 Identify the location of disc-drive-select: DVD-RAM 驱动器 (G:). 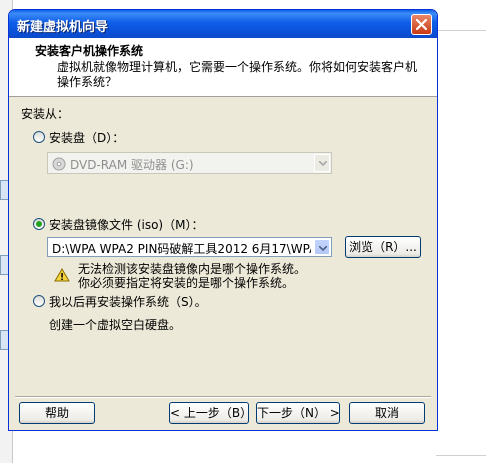
(189, 163).